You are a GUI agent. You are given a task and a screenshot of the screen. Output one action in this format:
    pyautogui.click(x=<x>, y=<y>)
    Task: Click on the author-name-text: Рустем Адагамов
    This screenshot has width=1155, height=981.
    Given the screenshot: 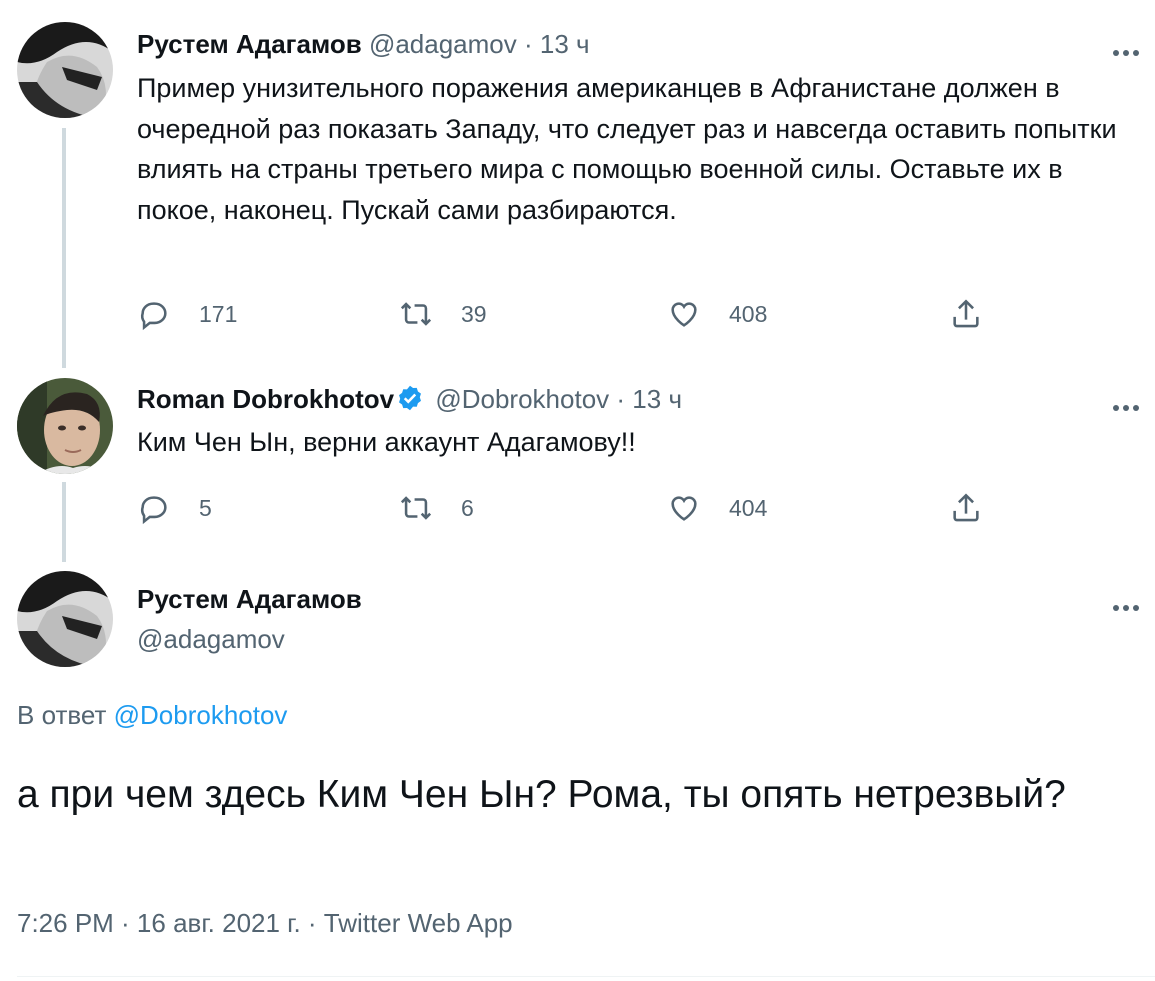 What is the action you would take?
    pyautogui.click(x=249, y=599)
    